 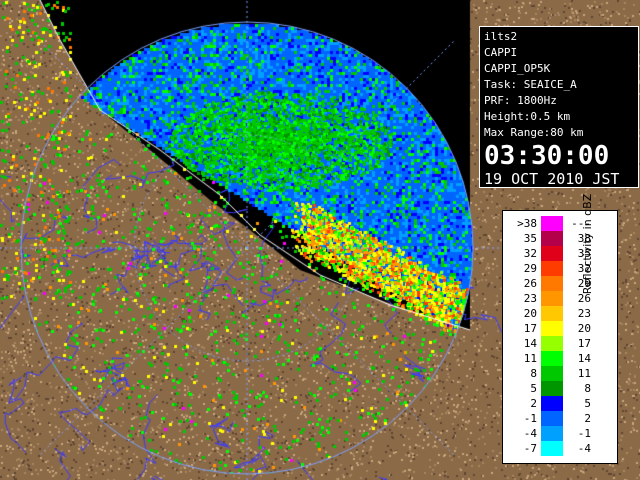 I want to click on task-name: Task: SEAICE_A, so click(x=530, y=84).